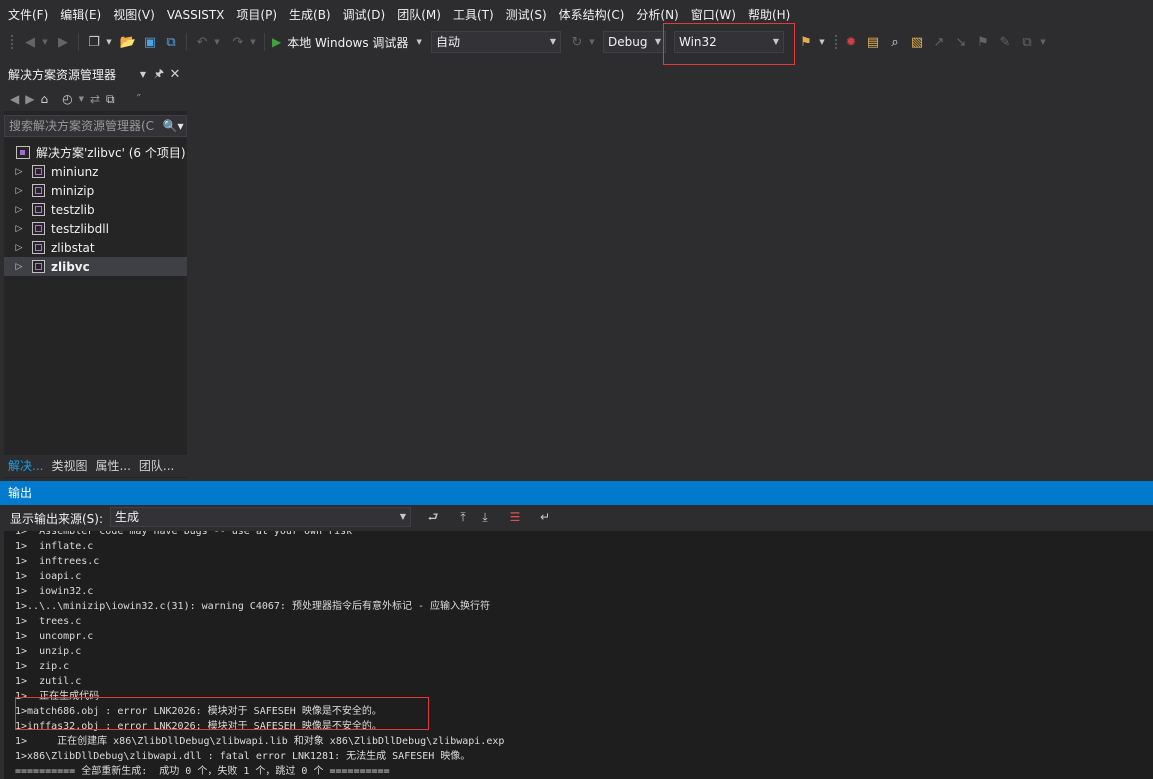  What do you see at coordinates (260, 517) in the screenshot?
I see `output-source-dropdown: 生成 ▼` at bounding box center [260, 517].